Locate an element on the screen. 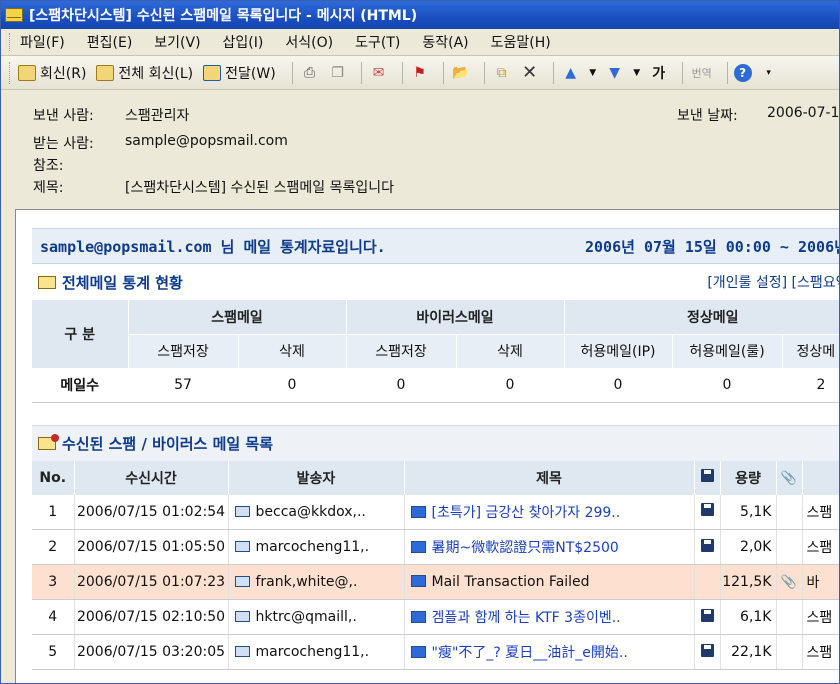 The width and height of the screenshot is (840, 684). menu-tools: 도구(T) is located at coordinates (377, 42).